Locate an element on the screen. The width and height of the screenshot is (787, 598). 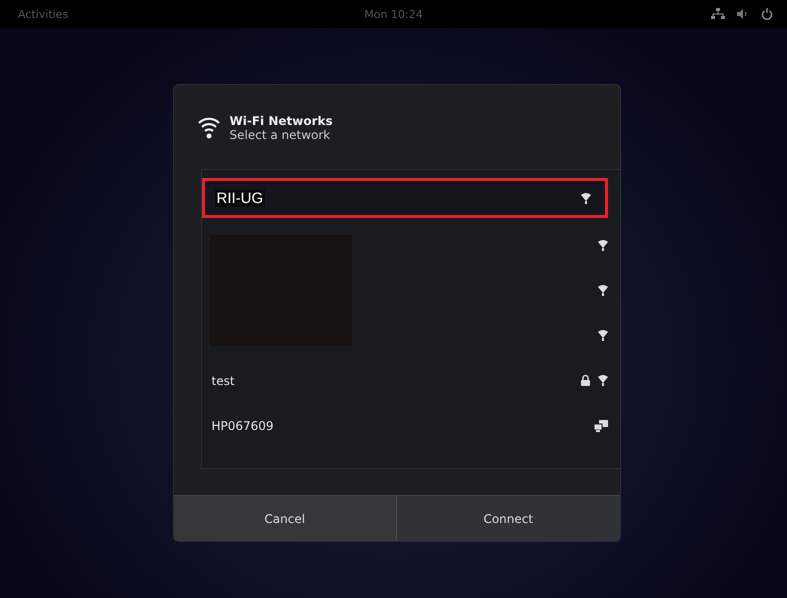
cancel-button: Cancel is located at coordinates (285, 518).